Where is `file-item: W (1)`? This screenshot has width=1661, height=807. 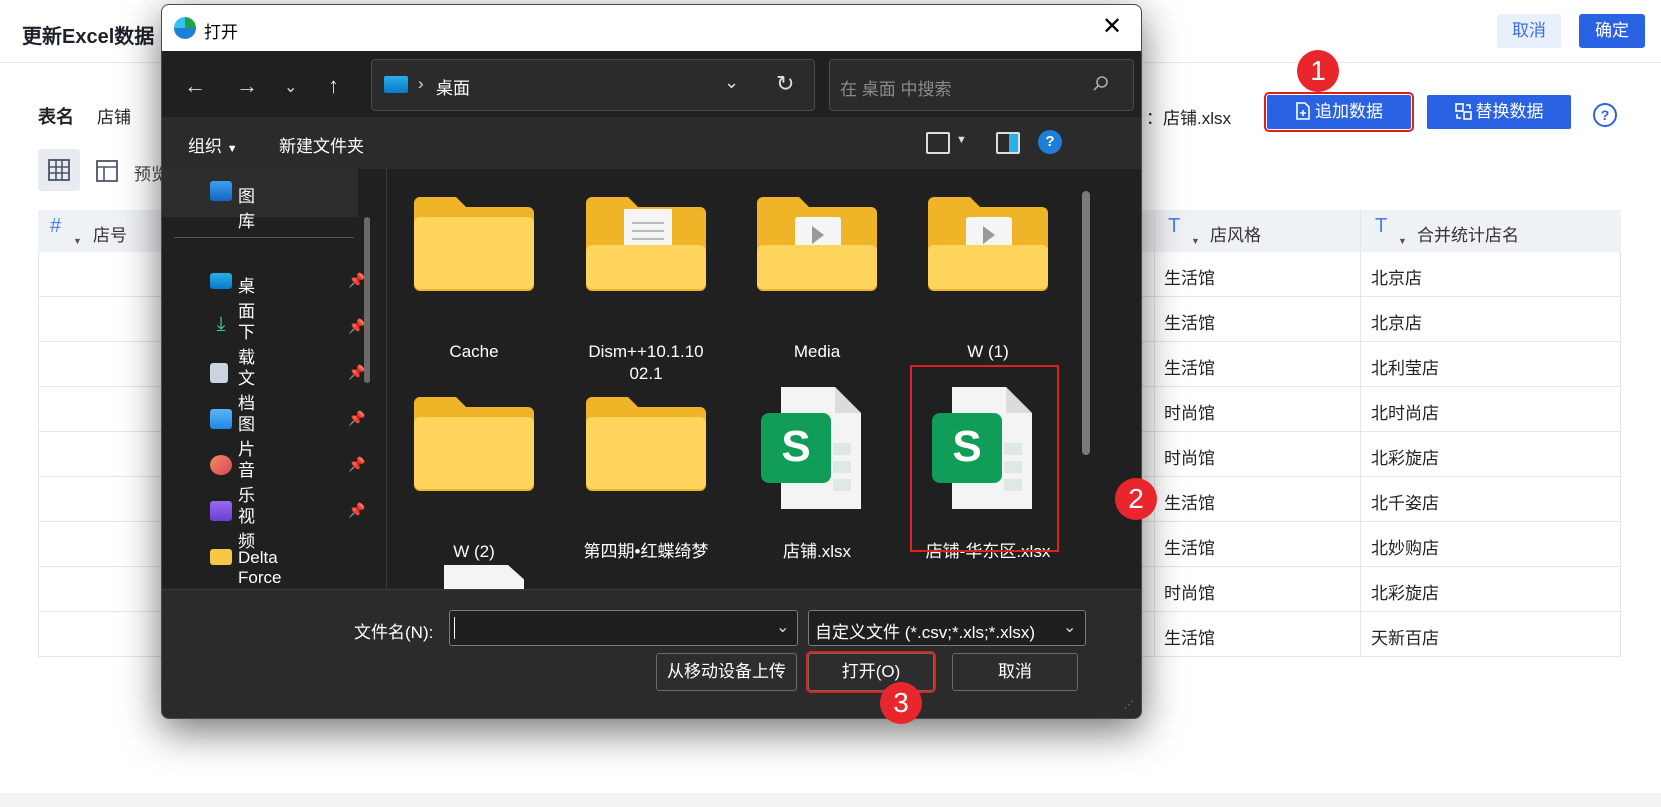 file-item: W (1) is located at coordinates (988, 289).